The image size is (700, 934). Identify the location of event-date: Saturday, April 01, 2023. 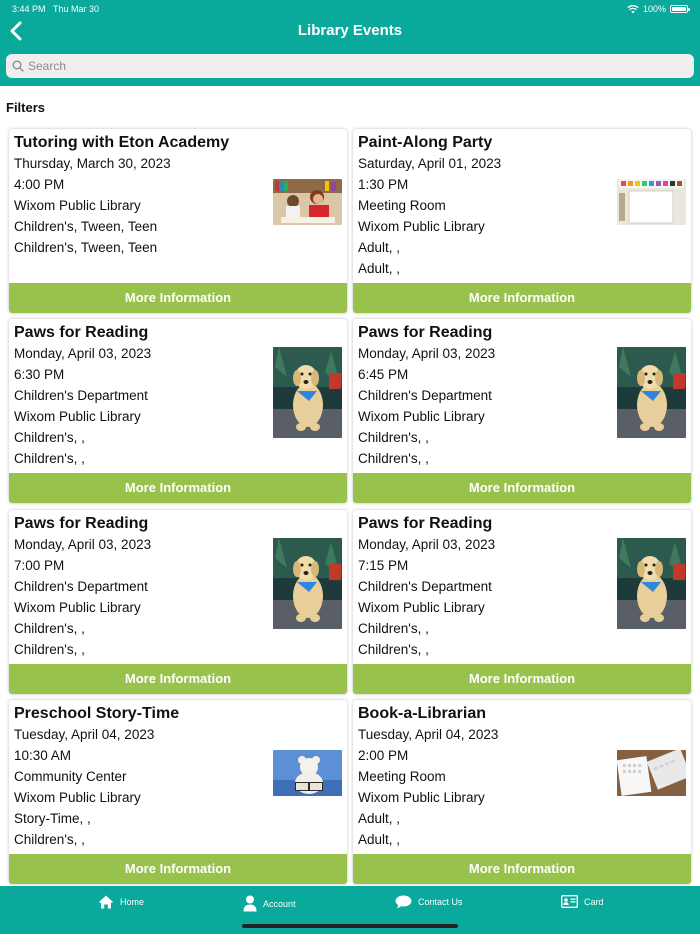
(430, 163).